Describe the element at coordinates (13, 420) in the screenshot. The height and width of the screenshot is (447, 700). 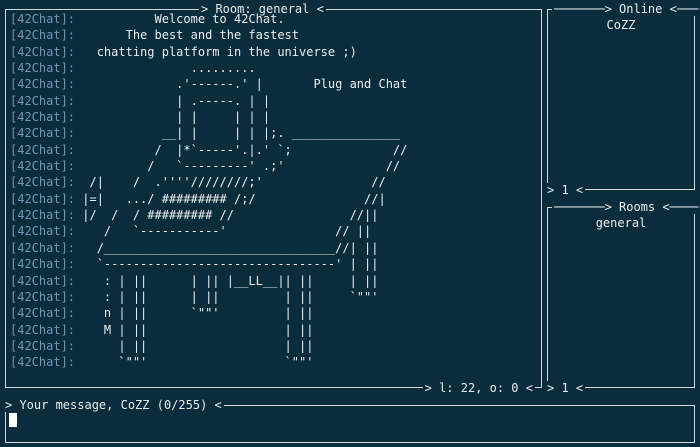
I see `message-input-cursor` at that location.